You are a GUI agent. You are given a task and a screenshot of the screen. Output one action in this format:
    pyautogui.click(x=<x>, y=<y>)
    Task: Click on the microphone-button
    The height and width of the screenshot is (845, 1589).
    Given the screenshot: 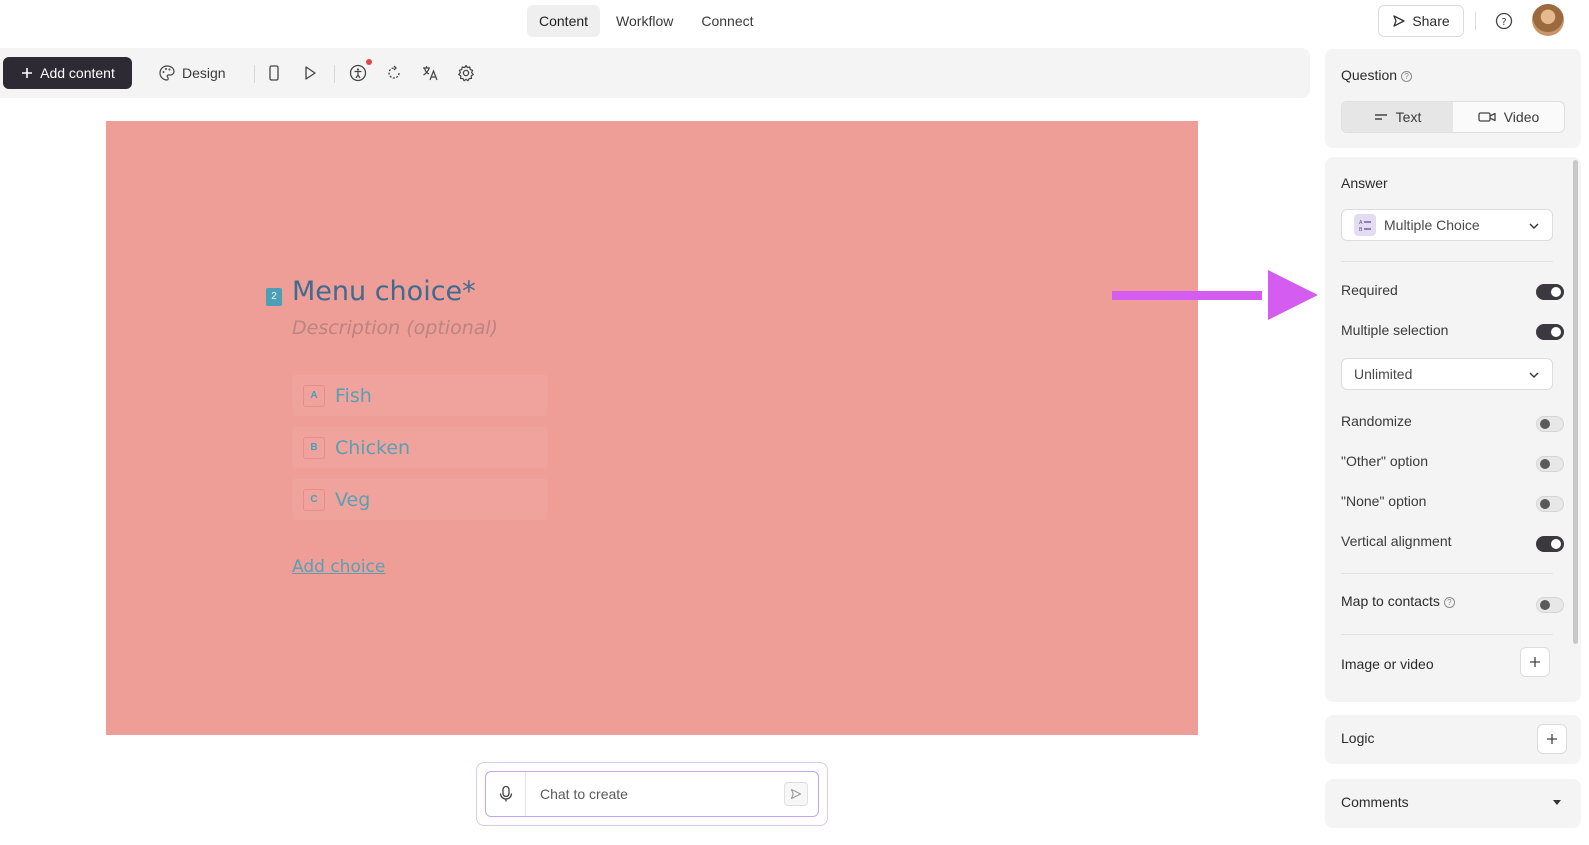 What is the action you would take?
    pyautogui.click(x=506, y=794)
    